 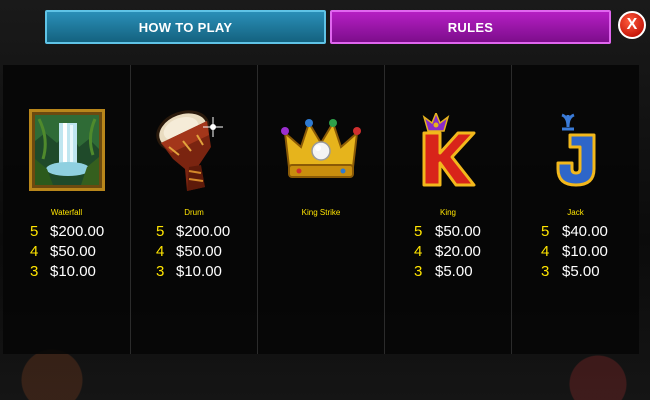 I want to click on paytable-column-king-strike: King Strike, so click(x=321, y=209).